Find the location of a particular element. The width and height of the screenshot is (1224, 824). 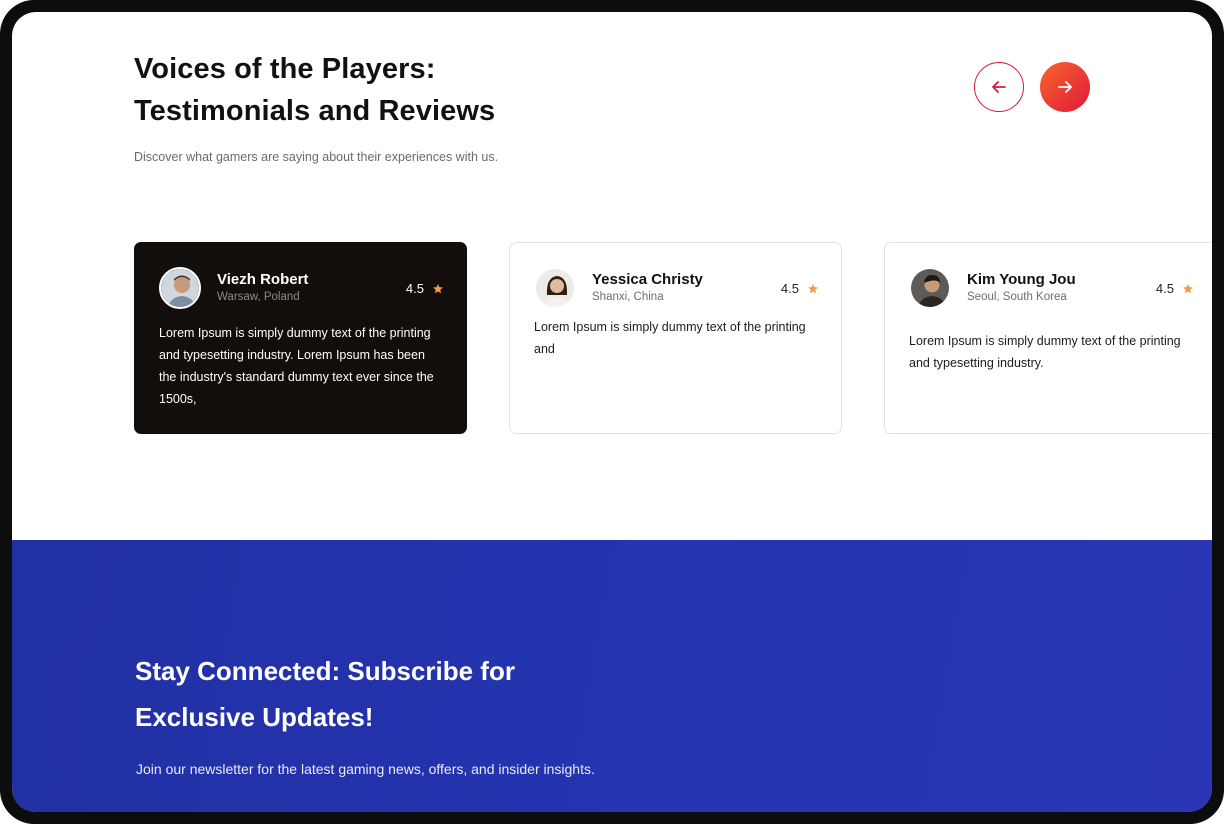

arrow-left-icon is located at coordinates (999, 87).